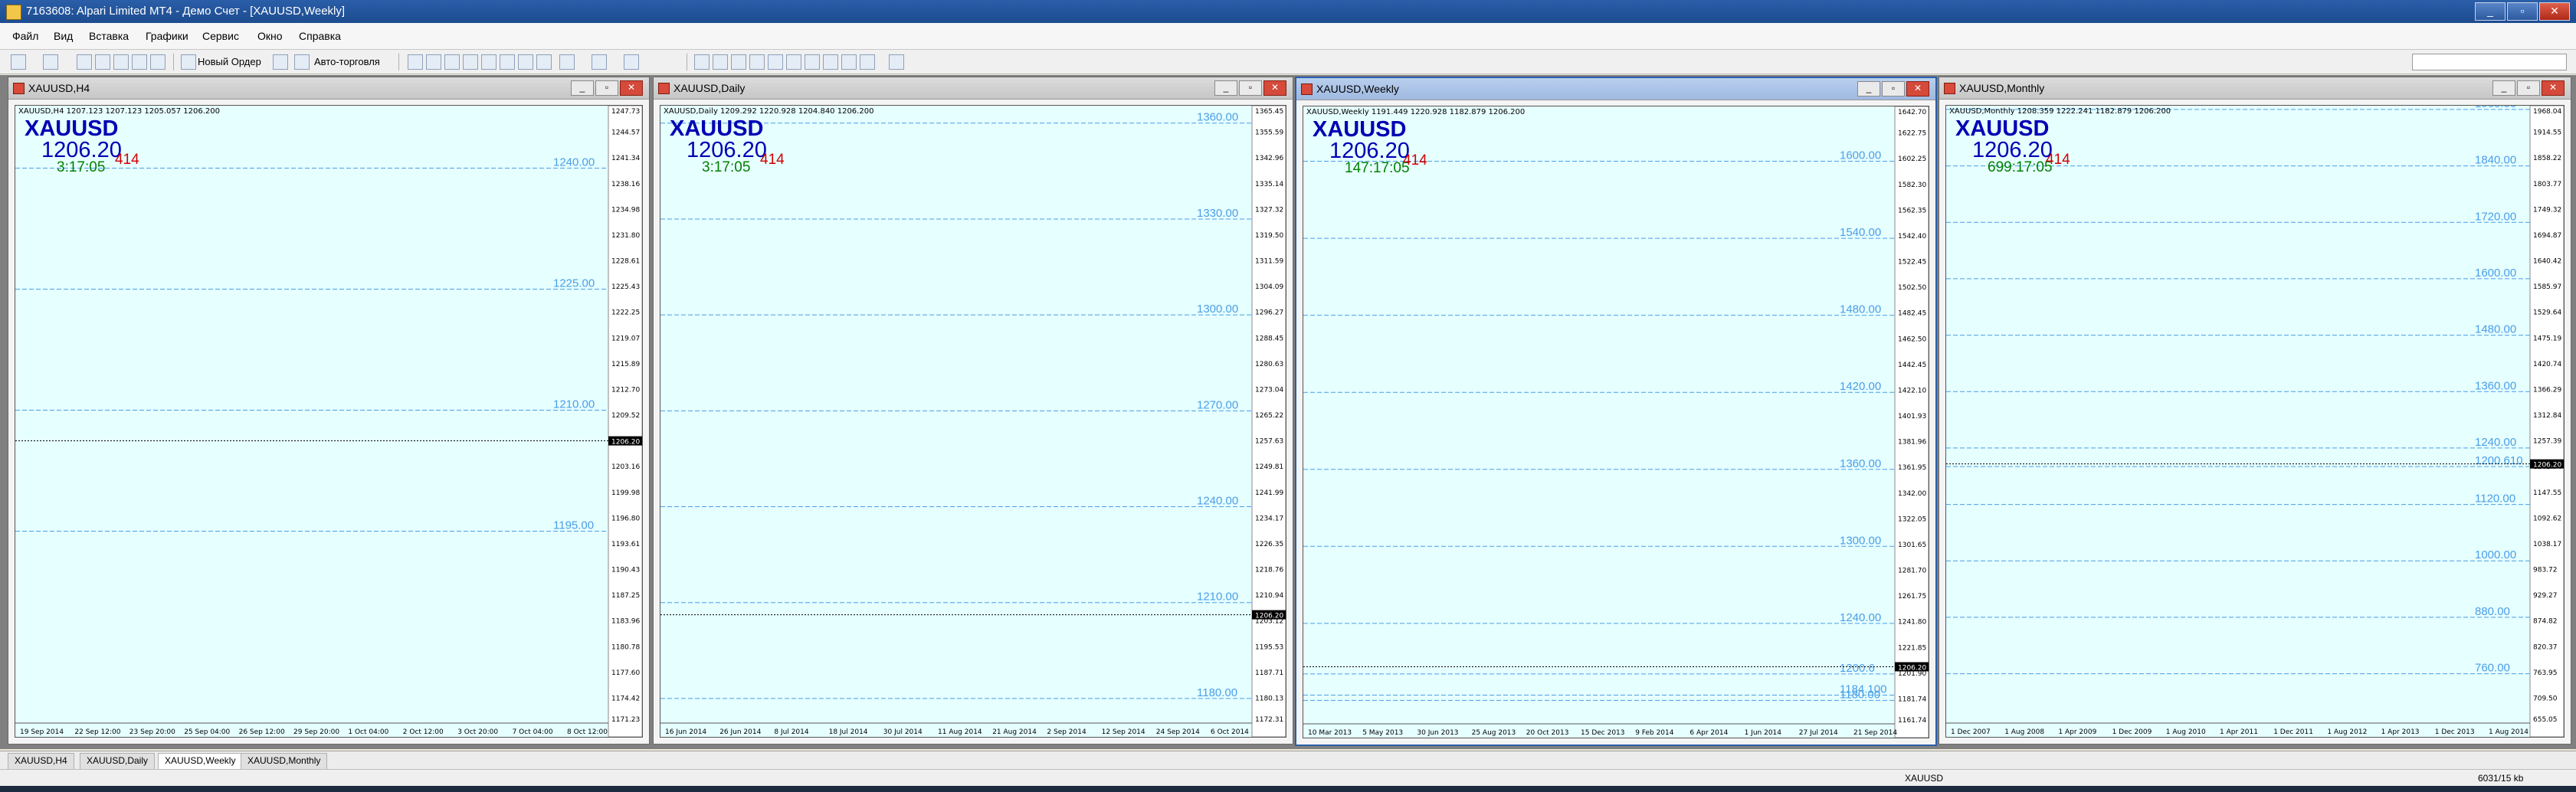 This screenshot has height=792, width=2576. I want to click on chart-window-titlebar: XAUUSD,Daily _ ▫ ✕, so click(974, 88).